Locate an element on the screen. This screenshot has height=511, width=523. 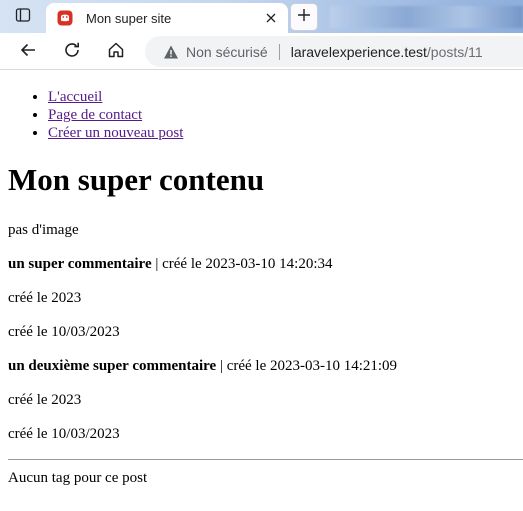
url-host: laravelexperience.test is located at coordinates (358, 51).